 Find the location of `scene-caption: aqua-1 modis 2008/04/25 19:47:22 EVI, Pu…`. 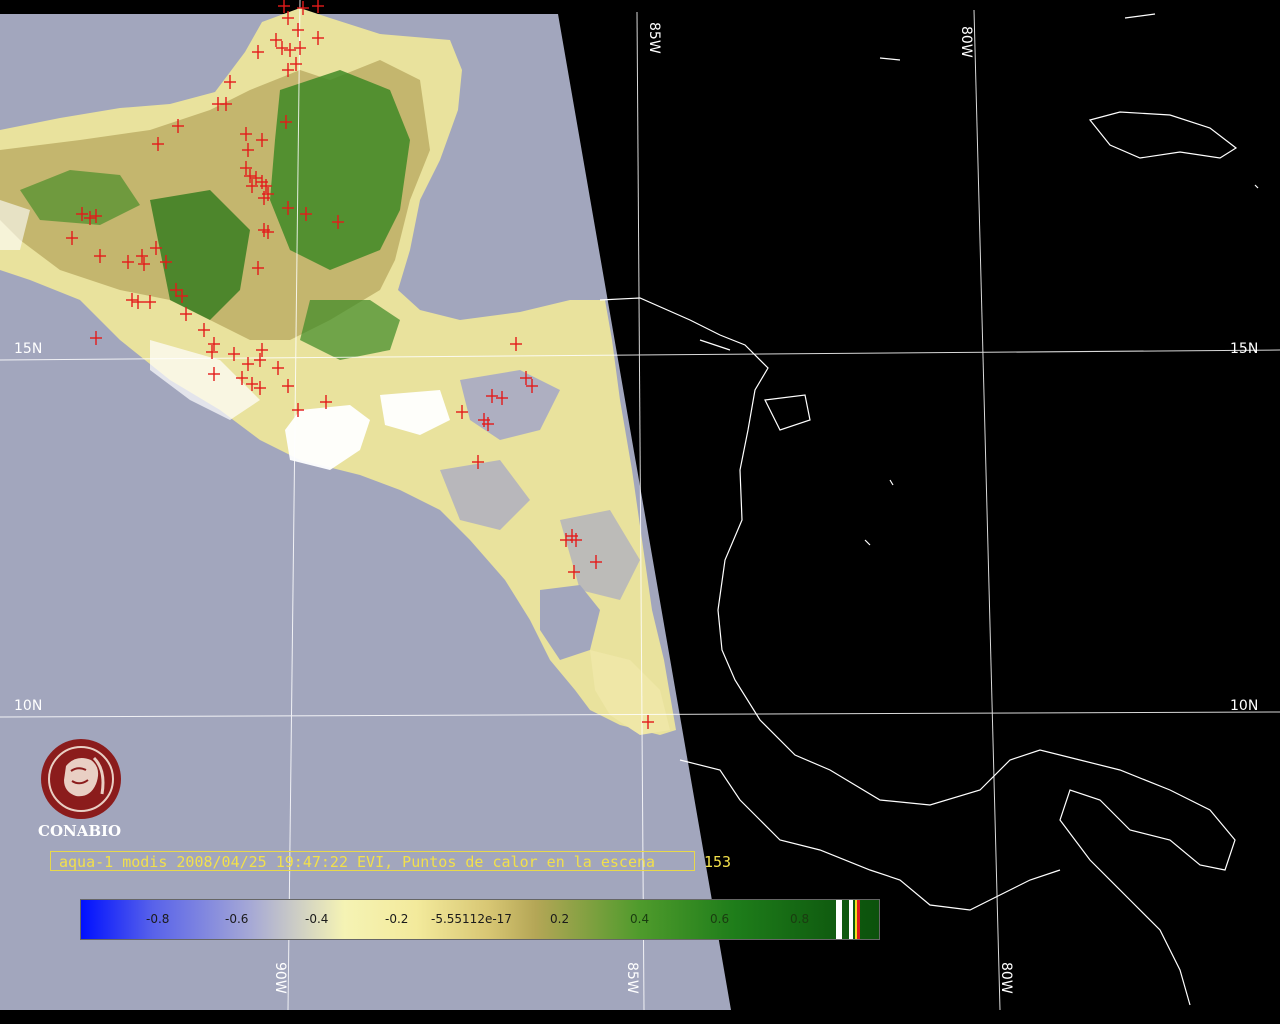

scene-caption: aqua-1 modis 2008/04/25 19:47:22 EVI, Pu… is located at coordinates (372, 861).